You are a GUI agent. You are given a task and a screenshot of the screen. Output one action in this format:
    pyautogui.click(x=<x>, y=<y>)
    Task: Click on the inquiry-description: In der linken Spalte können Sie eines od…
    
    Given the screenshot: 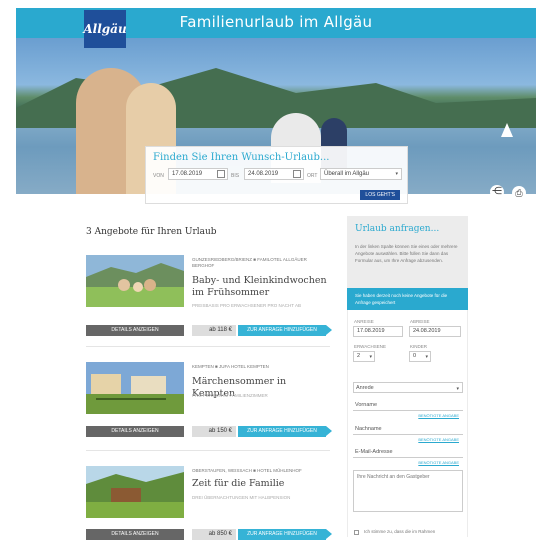 What is the action you would take?
    pyautogui.click(x=406, y=253)
    